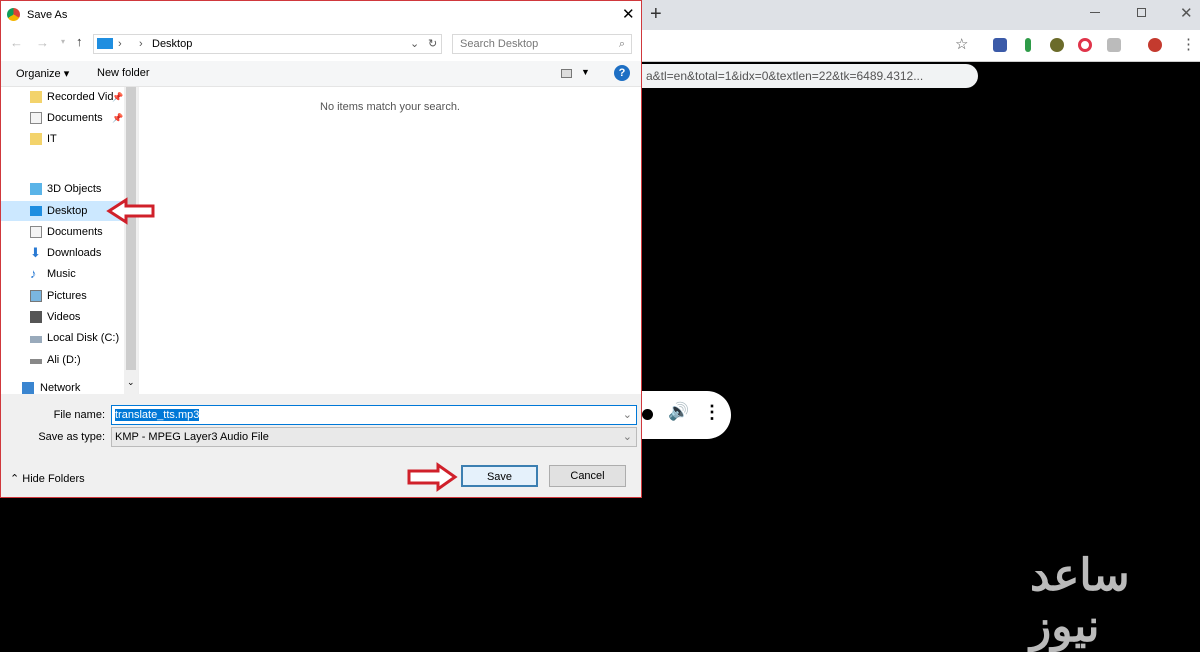 The height and width of the screenshot is (652, 1200). Describe the element at coordinates (67, 211) in the screenshot. I see `sidebar-label: Desktop` at that location.